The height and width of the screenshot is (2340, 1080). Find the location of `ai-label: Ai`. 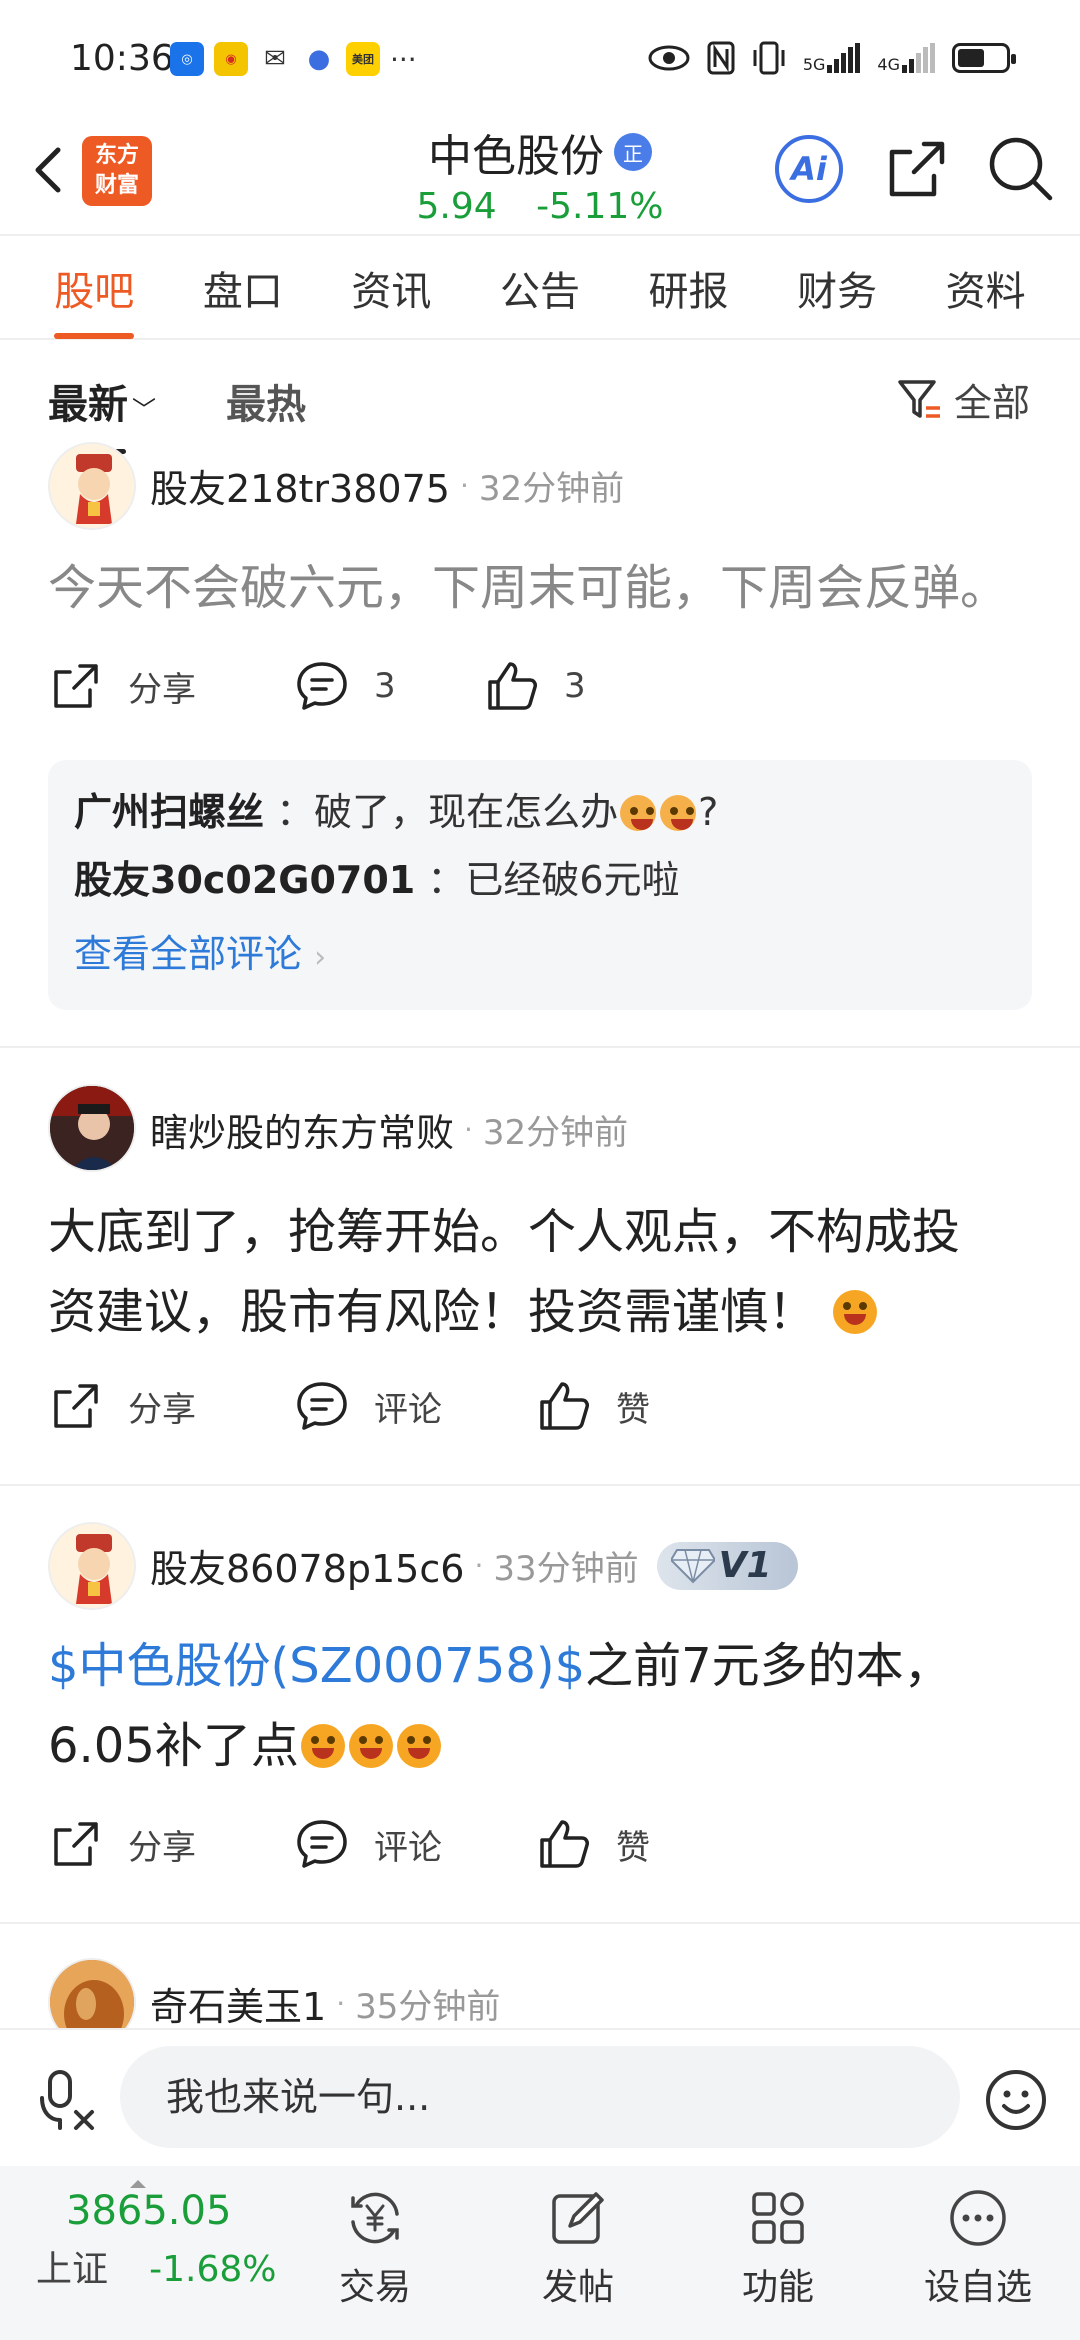

ai-label: Ai is located at coordinates (808, 169).